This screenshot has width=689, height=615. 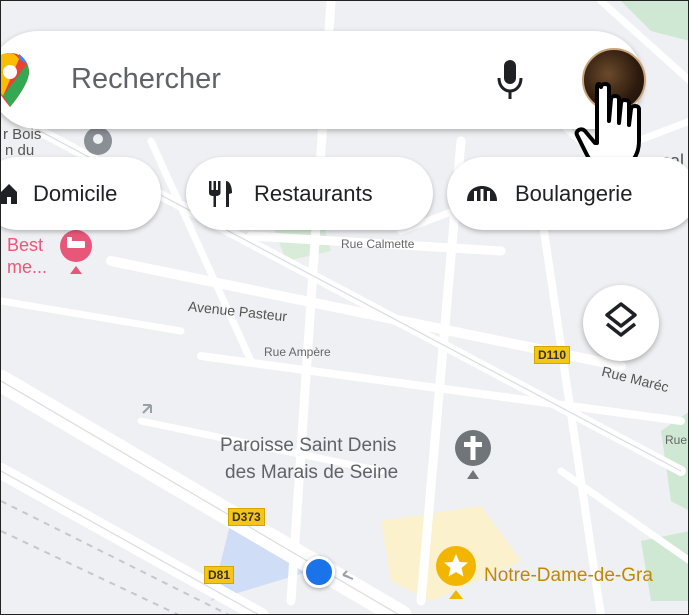 I want to click on road-badge-d373: D373, so click(x=246, y=517).